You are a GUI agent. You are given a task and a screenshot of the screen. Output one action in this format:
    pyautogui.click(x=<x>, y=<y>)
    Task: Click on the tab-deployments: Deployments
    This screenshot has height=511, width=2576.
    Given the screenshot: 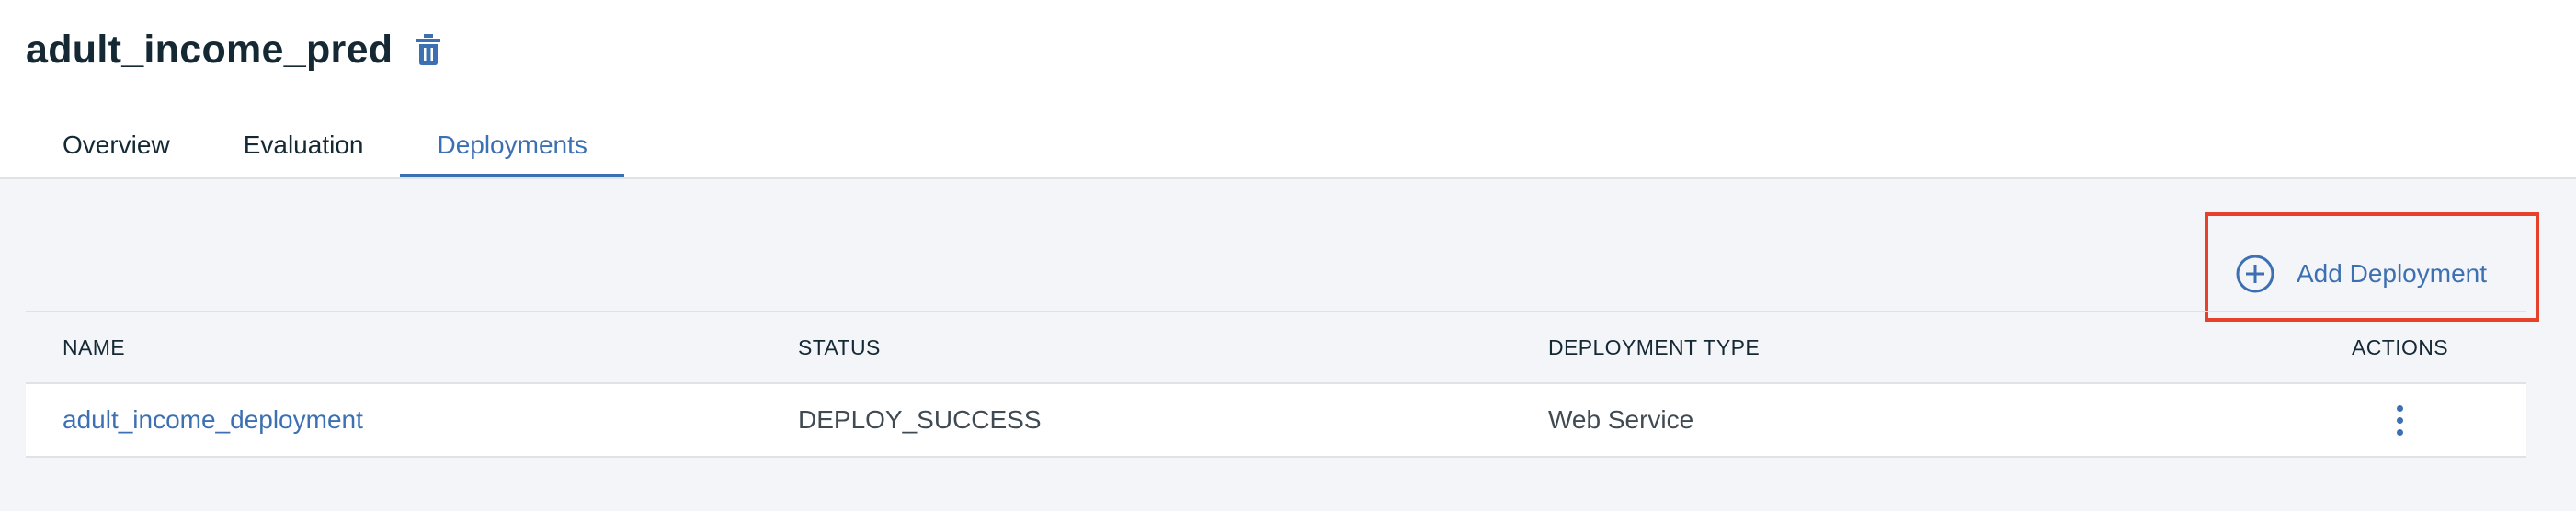 What is the action you would take?
    pyautogui.click(x=512, y=148)
    